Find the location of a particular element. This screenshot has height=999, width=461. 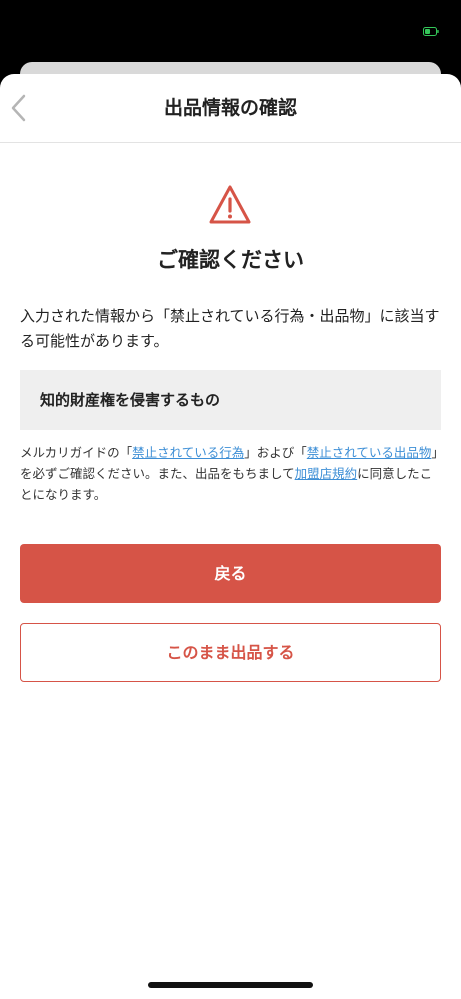

prohibited-actions-link: 禁止されている行為 is located at coordinates (188, 452).